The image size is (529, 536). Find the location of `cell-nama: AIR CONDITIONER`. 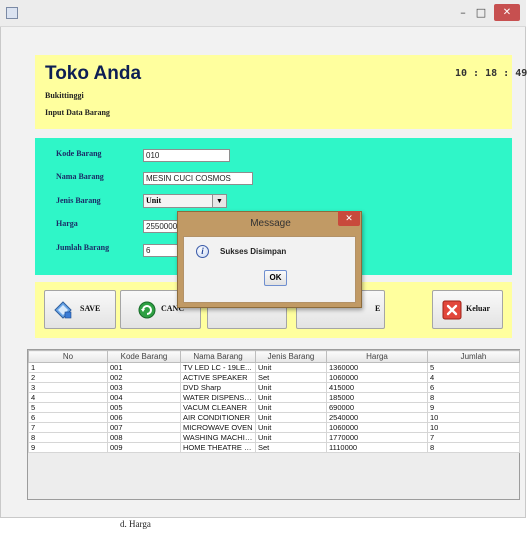

cell-nama: AIR CONDITIONER is located at coordinates (218, 417).